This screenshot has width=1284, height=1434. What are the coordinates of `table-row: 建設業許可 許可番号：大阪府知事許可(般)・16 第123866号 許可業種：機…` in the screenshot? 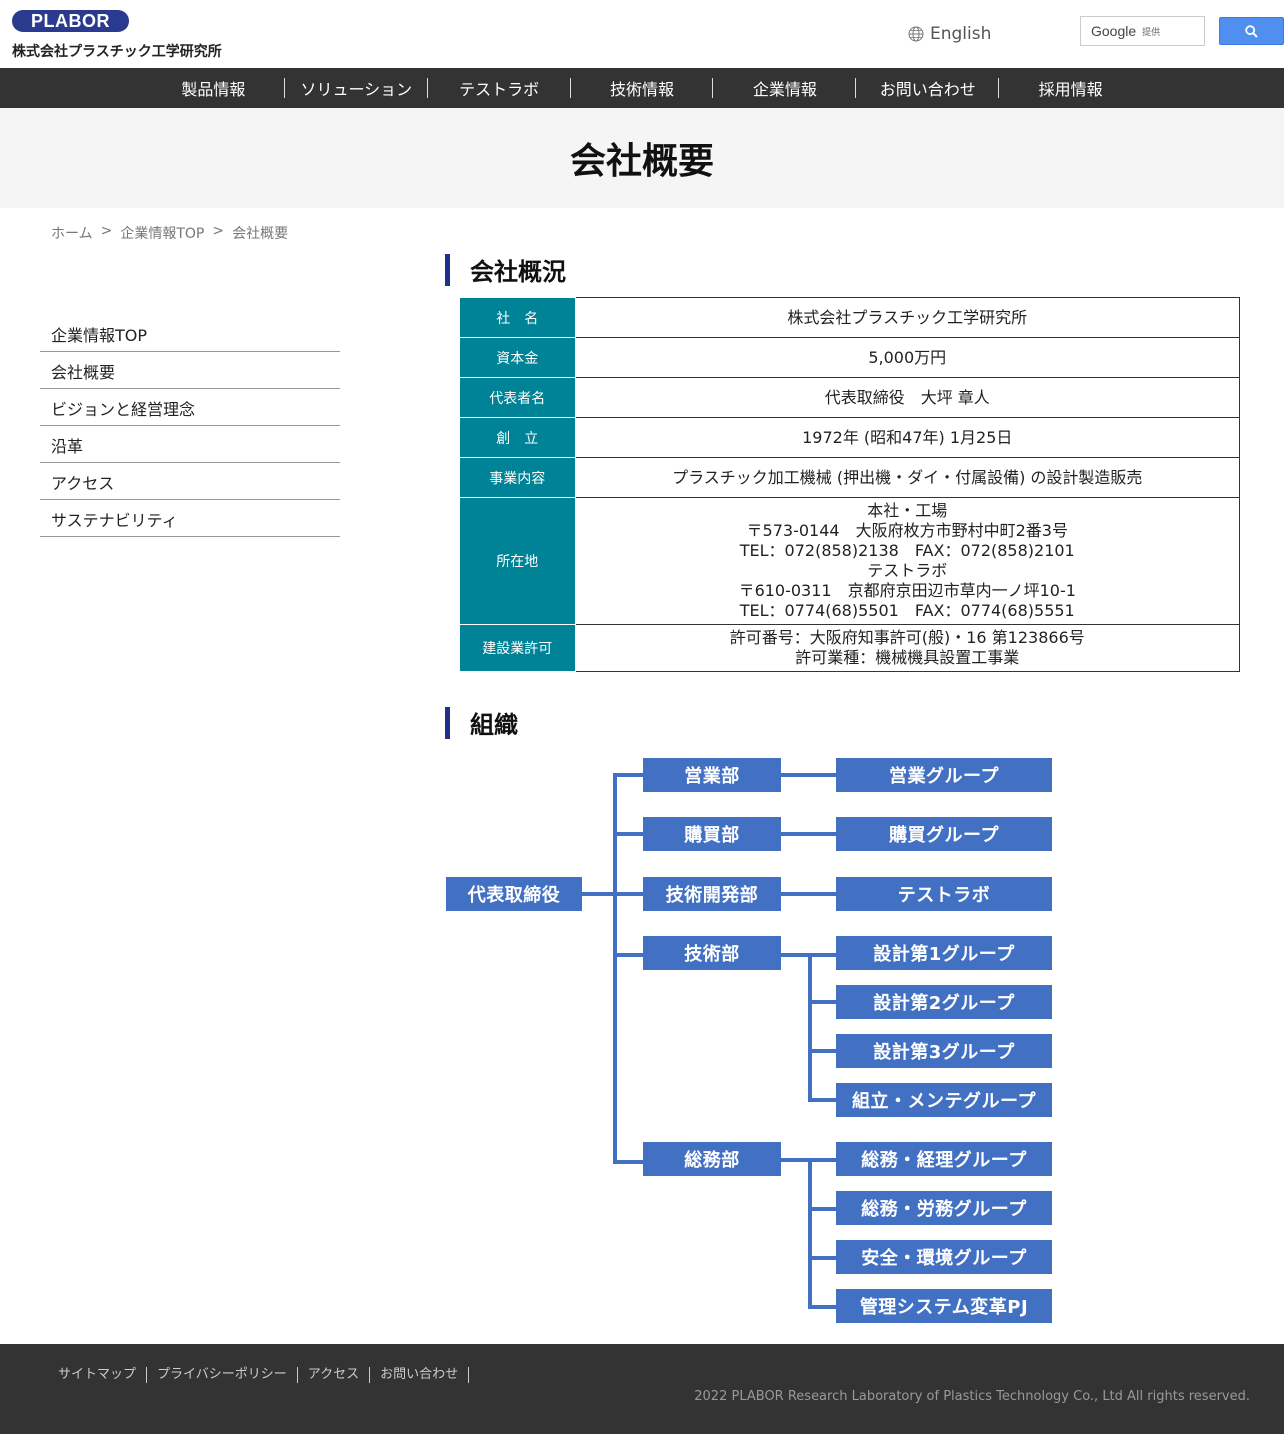 It's located at (850, 648).